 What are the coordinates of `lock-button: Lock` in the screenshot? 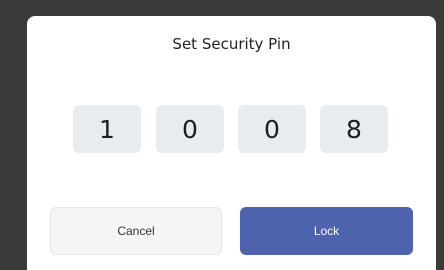 It's located at (326, 231).